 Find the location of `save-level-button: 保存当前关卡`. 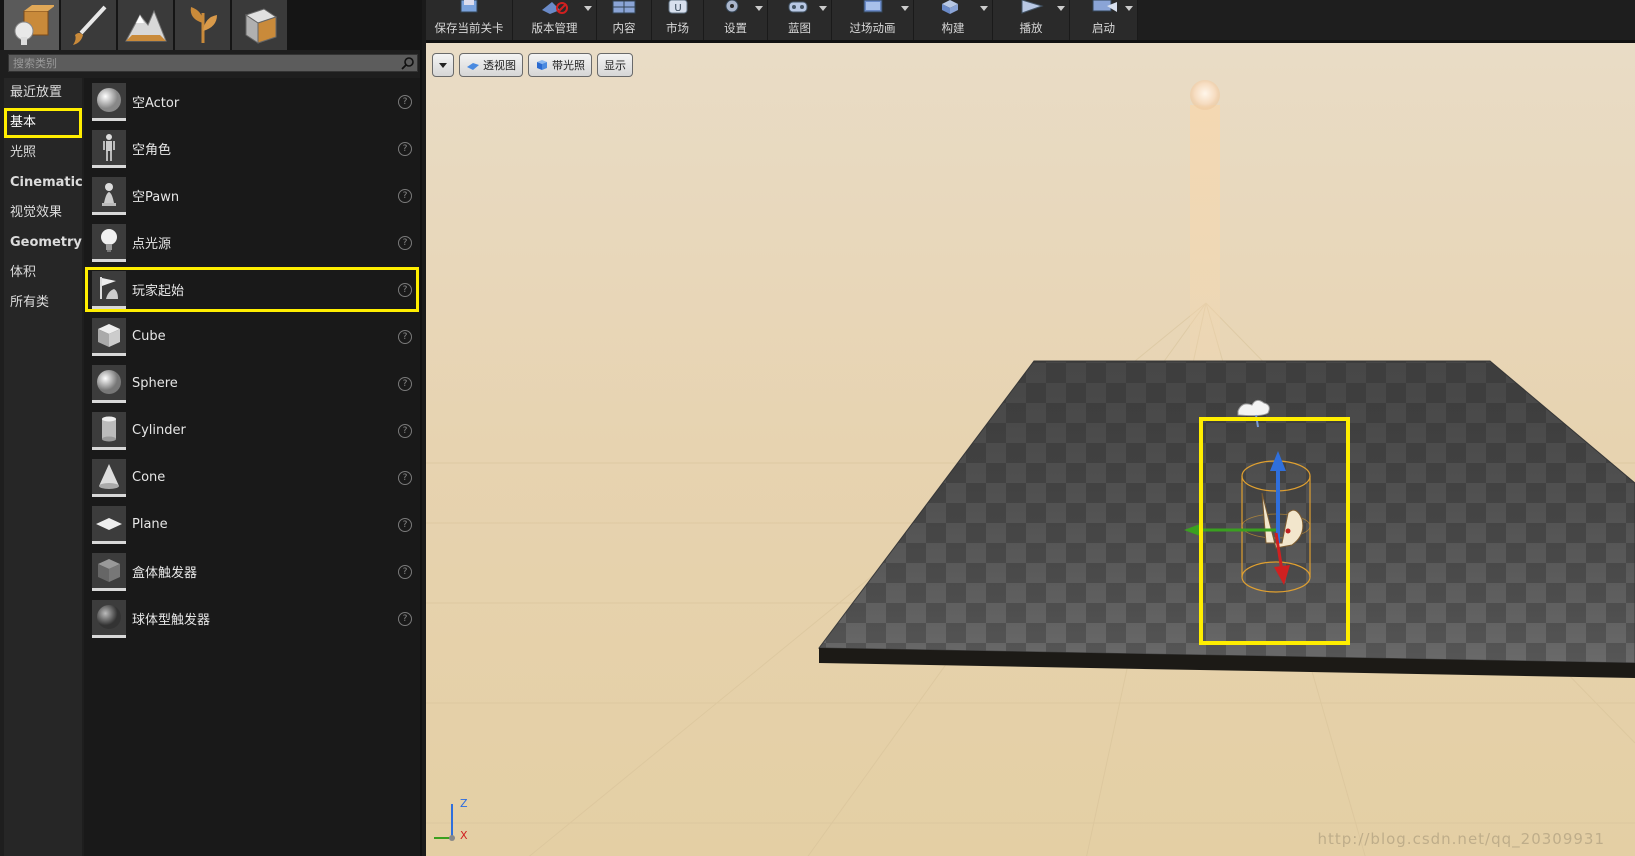

save-level-button: 保存当前关卡 is located at coordinates (469, 20).